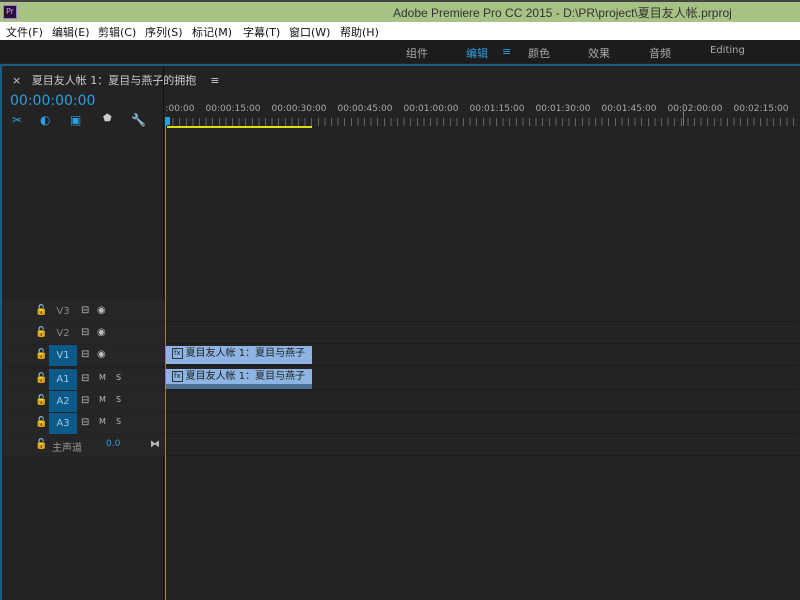 This screenshot has width=800, height=600. Describe the element at coordinates (63, 333) in the screenshot. I see `track-name: V2` at that location.